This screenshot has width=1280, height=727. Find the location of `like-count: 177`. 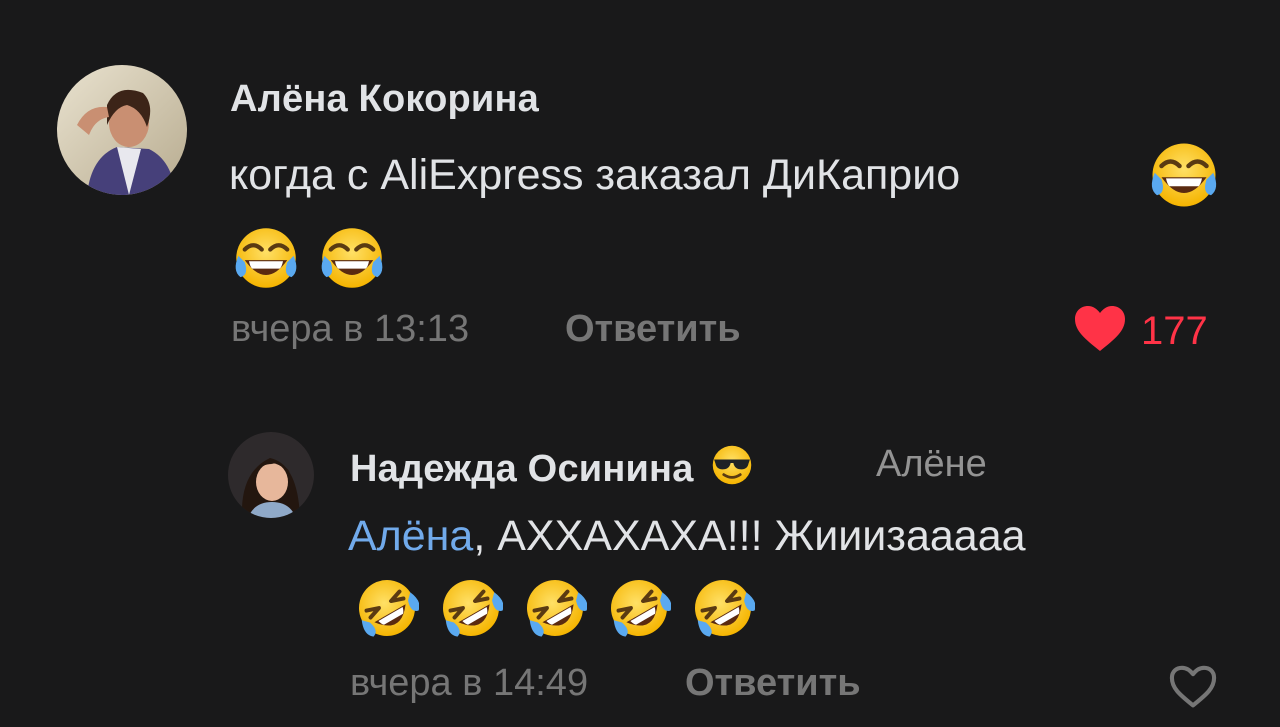

like-count: 177 is located at coordinates (1174, 331).